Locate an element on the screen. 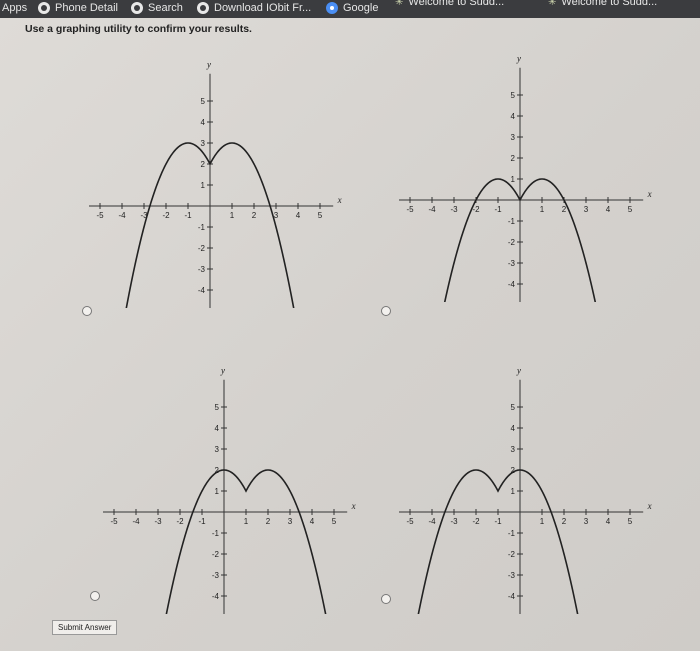 This screenshot has width=700, height=651. y-tick-label: 2 is located at coordinates (203, 164).